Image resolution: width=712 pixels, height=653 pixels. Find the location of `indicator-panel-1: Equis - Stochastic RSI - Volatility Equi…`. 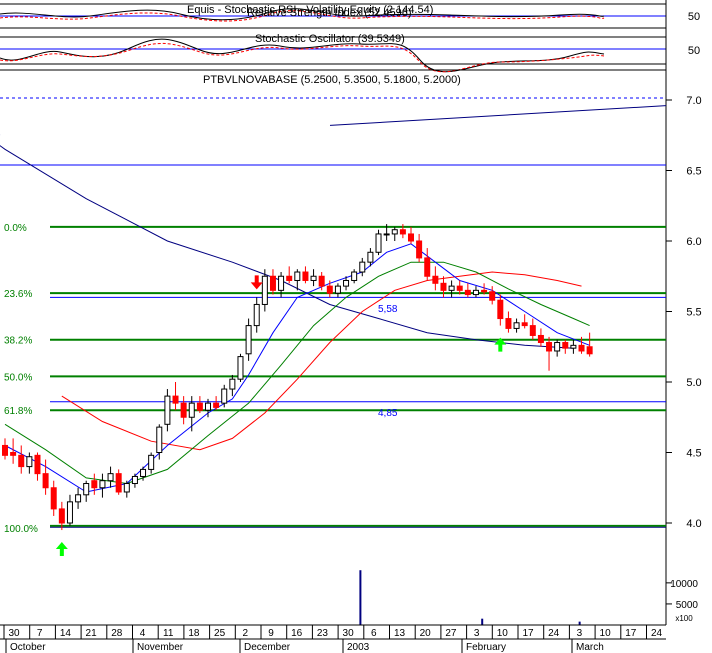

indicator-panel-1: Equis - Stochastic RSI - Volatility Equi… is located at coordinates (350, 16).